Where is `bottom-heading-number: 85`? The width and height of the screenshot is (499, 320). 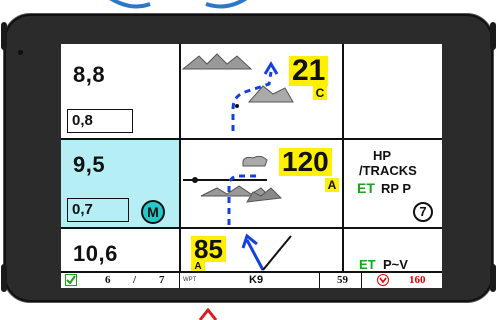
bottom-heading-number: 85 is located at coordinates (208, 249).